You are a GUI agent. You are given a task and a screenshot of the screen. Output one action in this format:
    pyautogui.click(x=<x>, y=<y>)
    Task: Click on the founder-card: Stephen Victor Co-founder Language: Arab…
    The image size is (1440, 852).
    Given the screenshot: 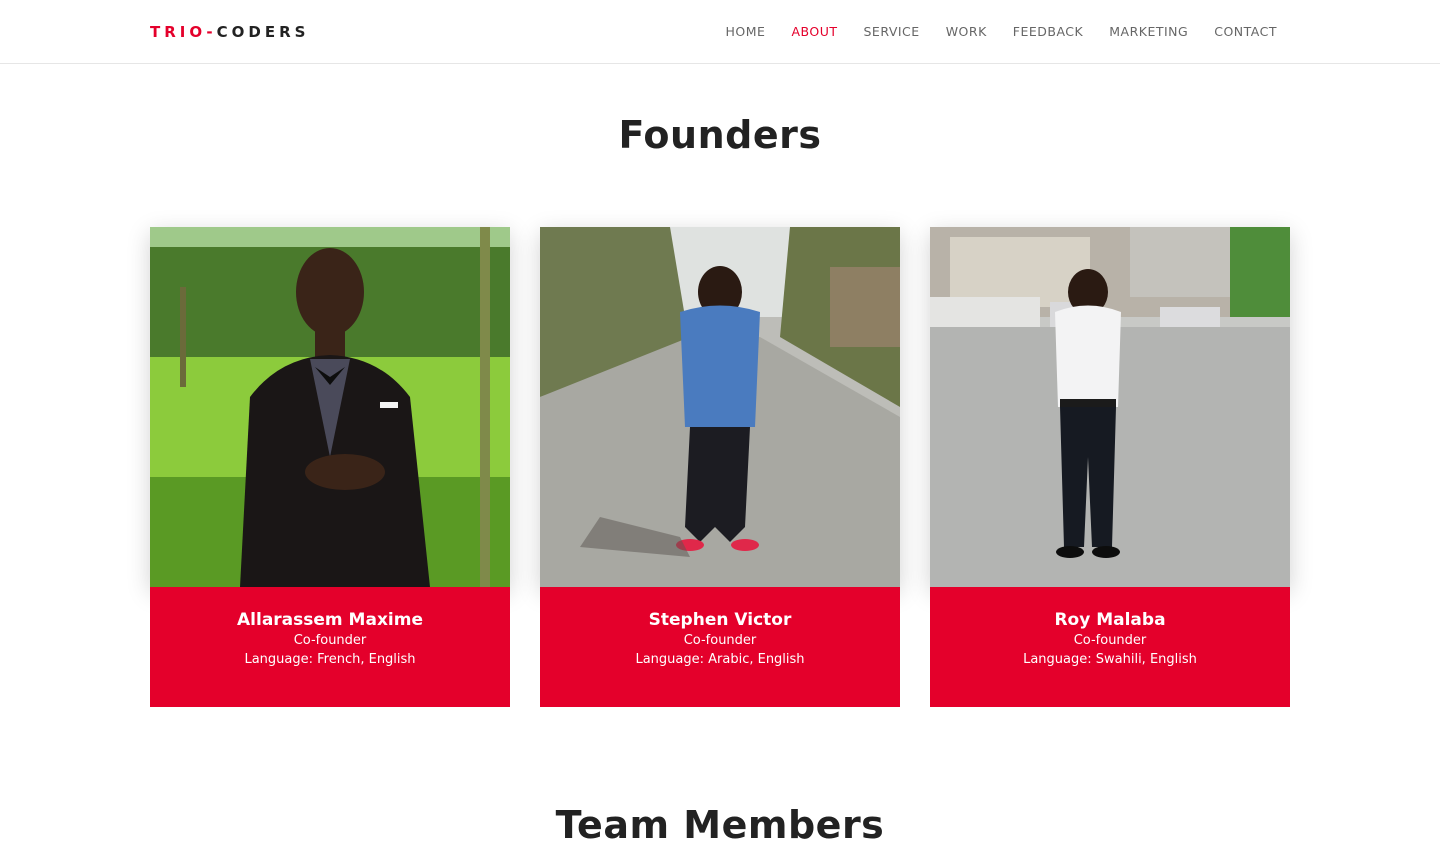 What is the action you would take?
    pyautogui.click(x=720, y=467)
    